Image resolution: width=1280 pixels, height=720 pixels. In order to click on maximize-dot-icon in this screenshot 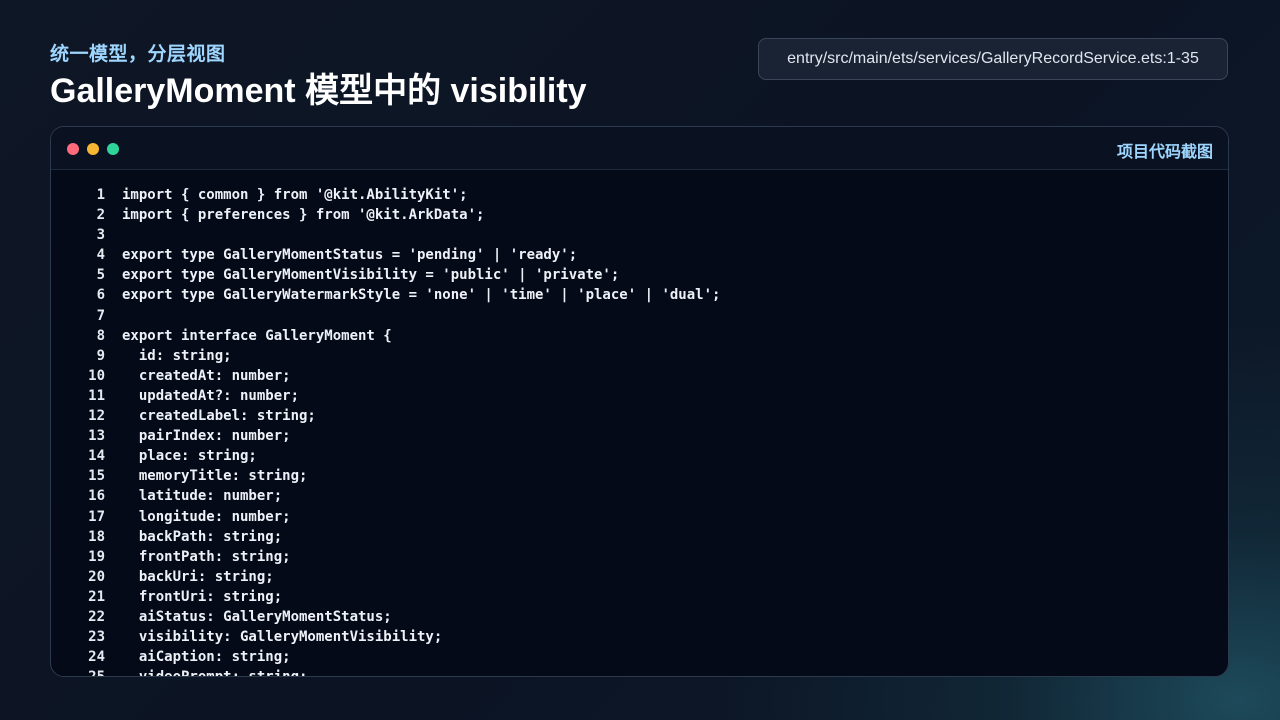, I will do `click(113, 149)`.